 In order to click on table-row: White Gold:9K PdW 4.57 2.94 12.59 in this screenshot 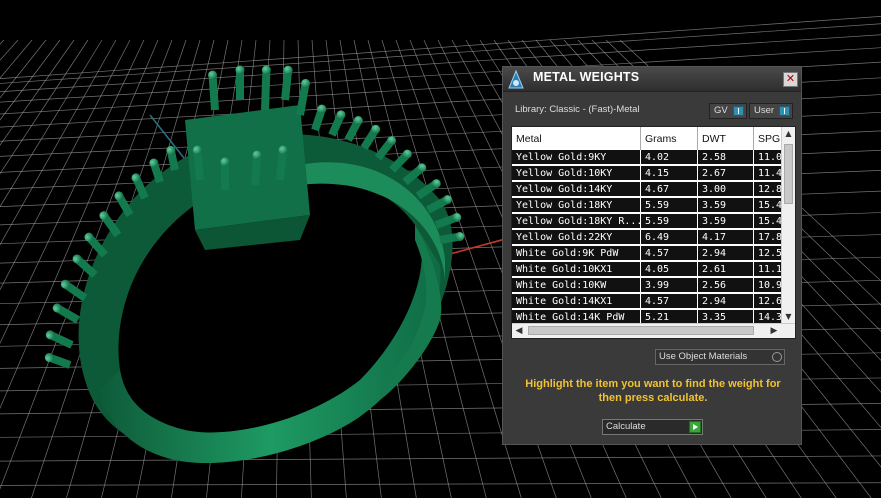, I will do `click(650, 253)`.